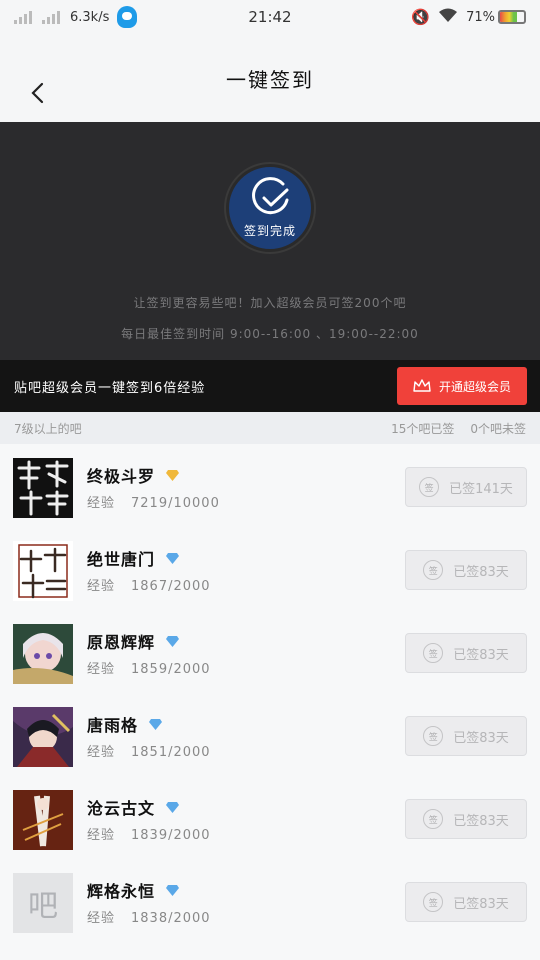 The width and height of the screenshot is (540, 960). What do you see at coordinates (90, 17) in the screenshot?
I see `network-speed: 6.3k/s` at bounding box center [90, 17].